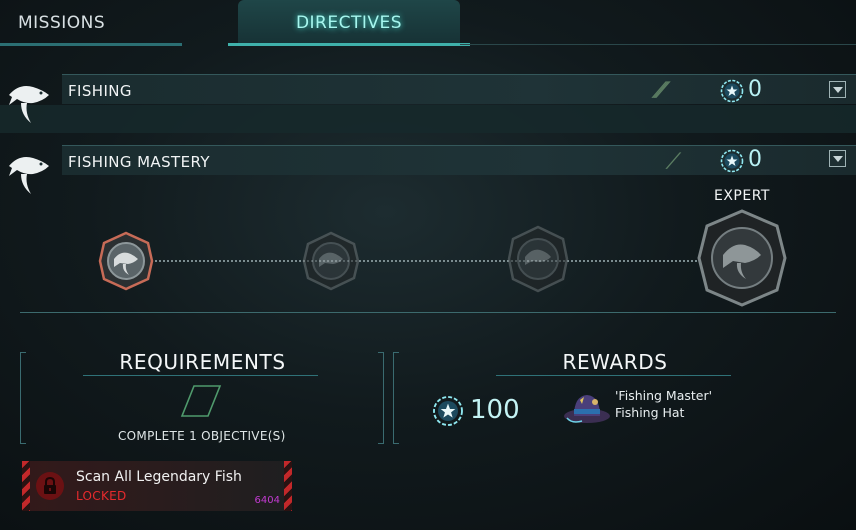  Describe the element at coordinates (62, 23) in the screenshot. I see `tab-missions-label: MISSIONS` at that location.